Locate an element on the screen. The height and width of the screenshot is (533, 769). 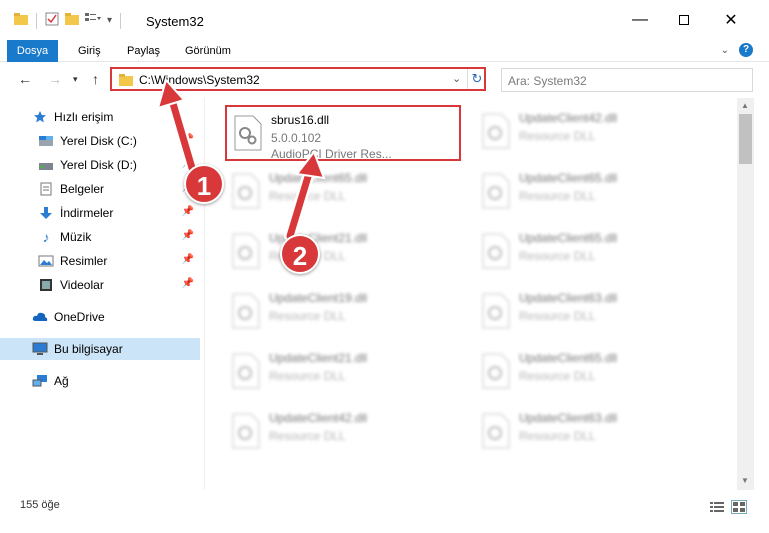
vertical-scrollbar: ▲ ▼ is located at coordinates (745, 294).